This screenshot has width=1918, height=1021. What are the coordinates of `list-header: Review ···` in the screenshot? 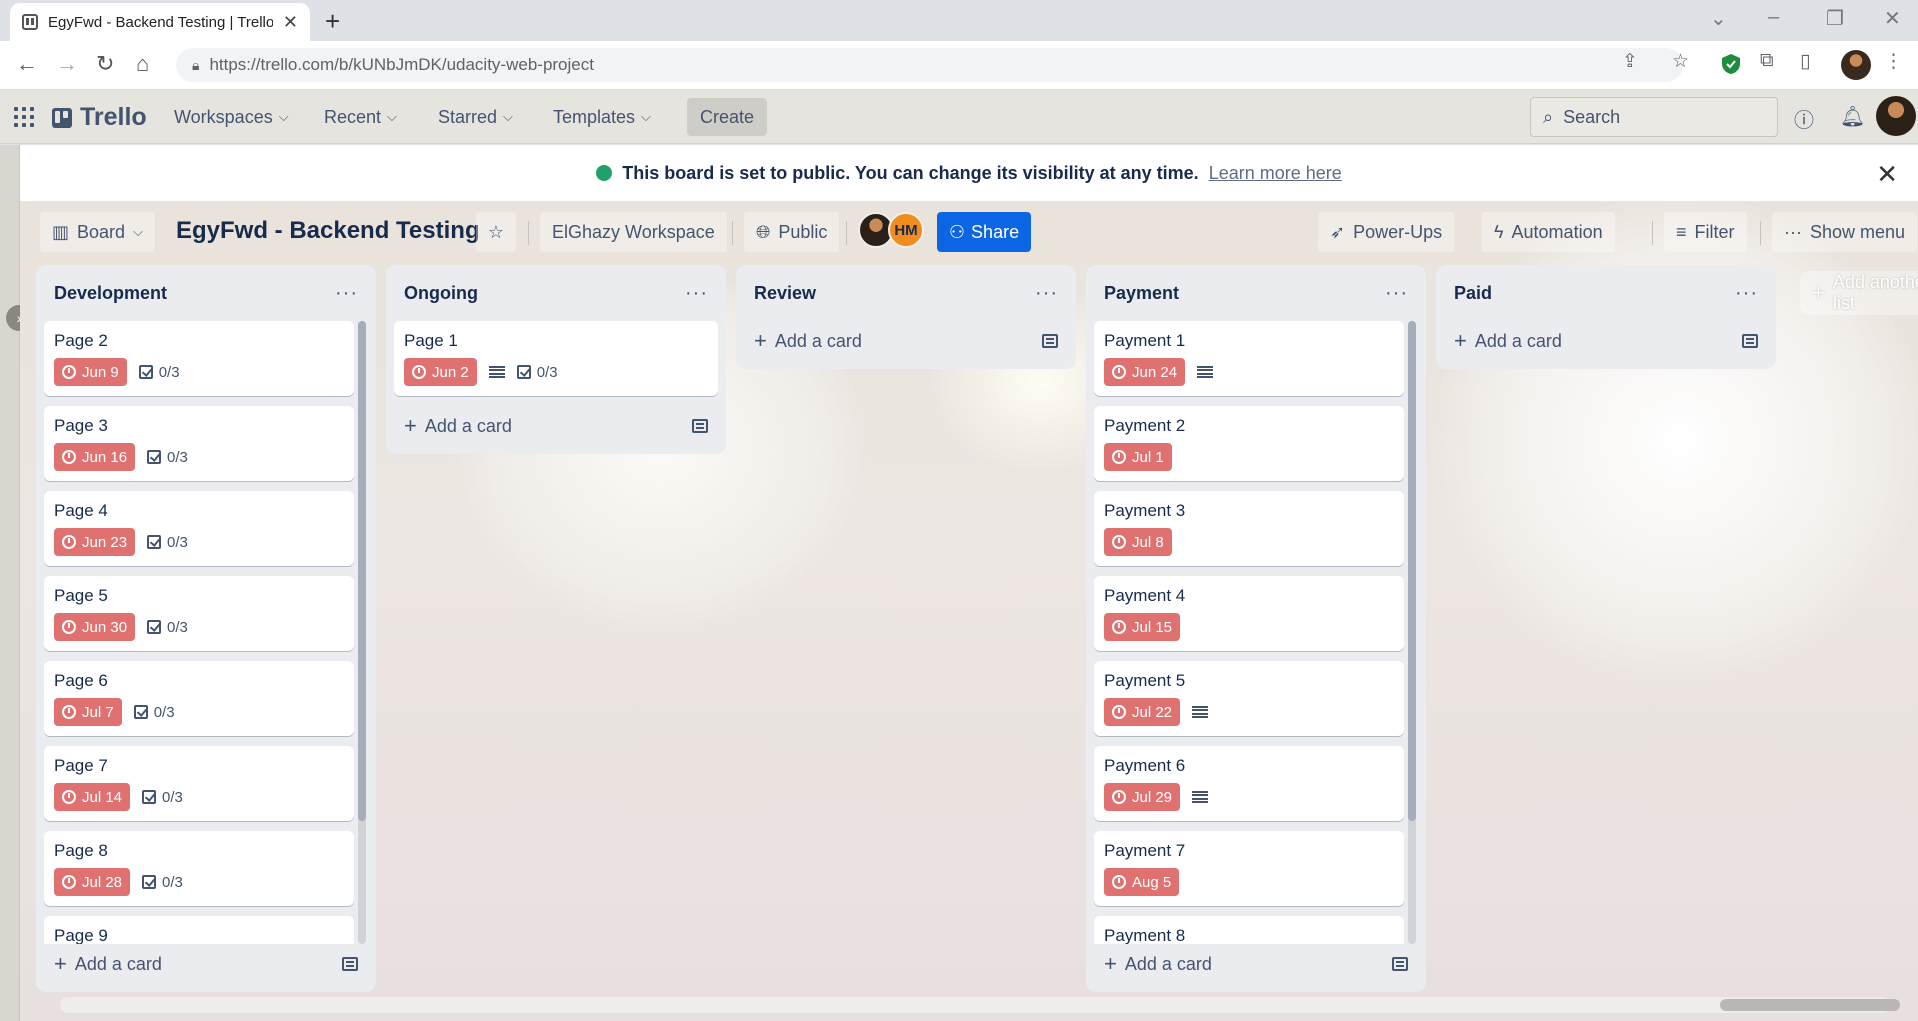 It's located at (906, 293).